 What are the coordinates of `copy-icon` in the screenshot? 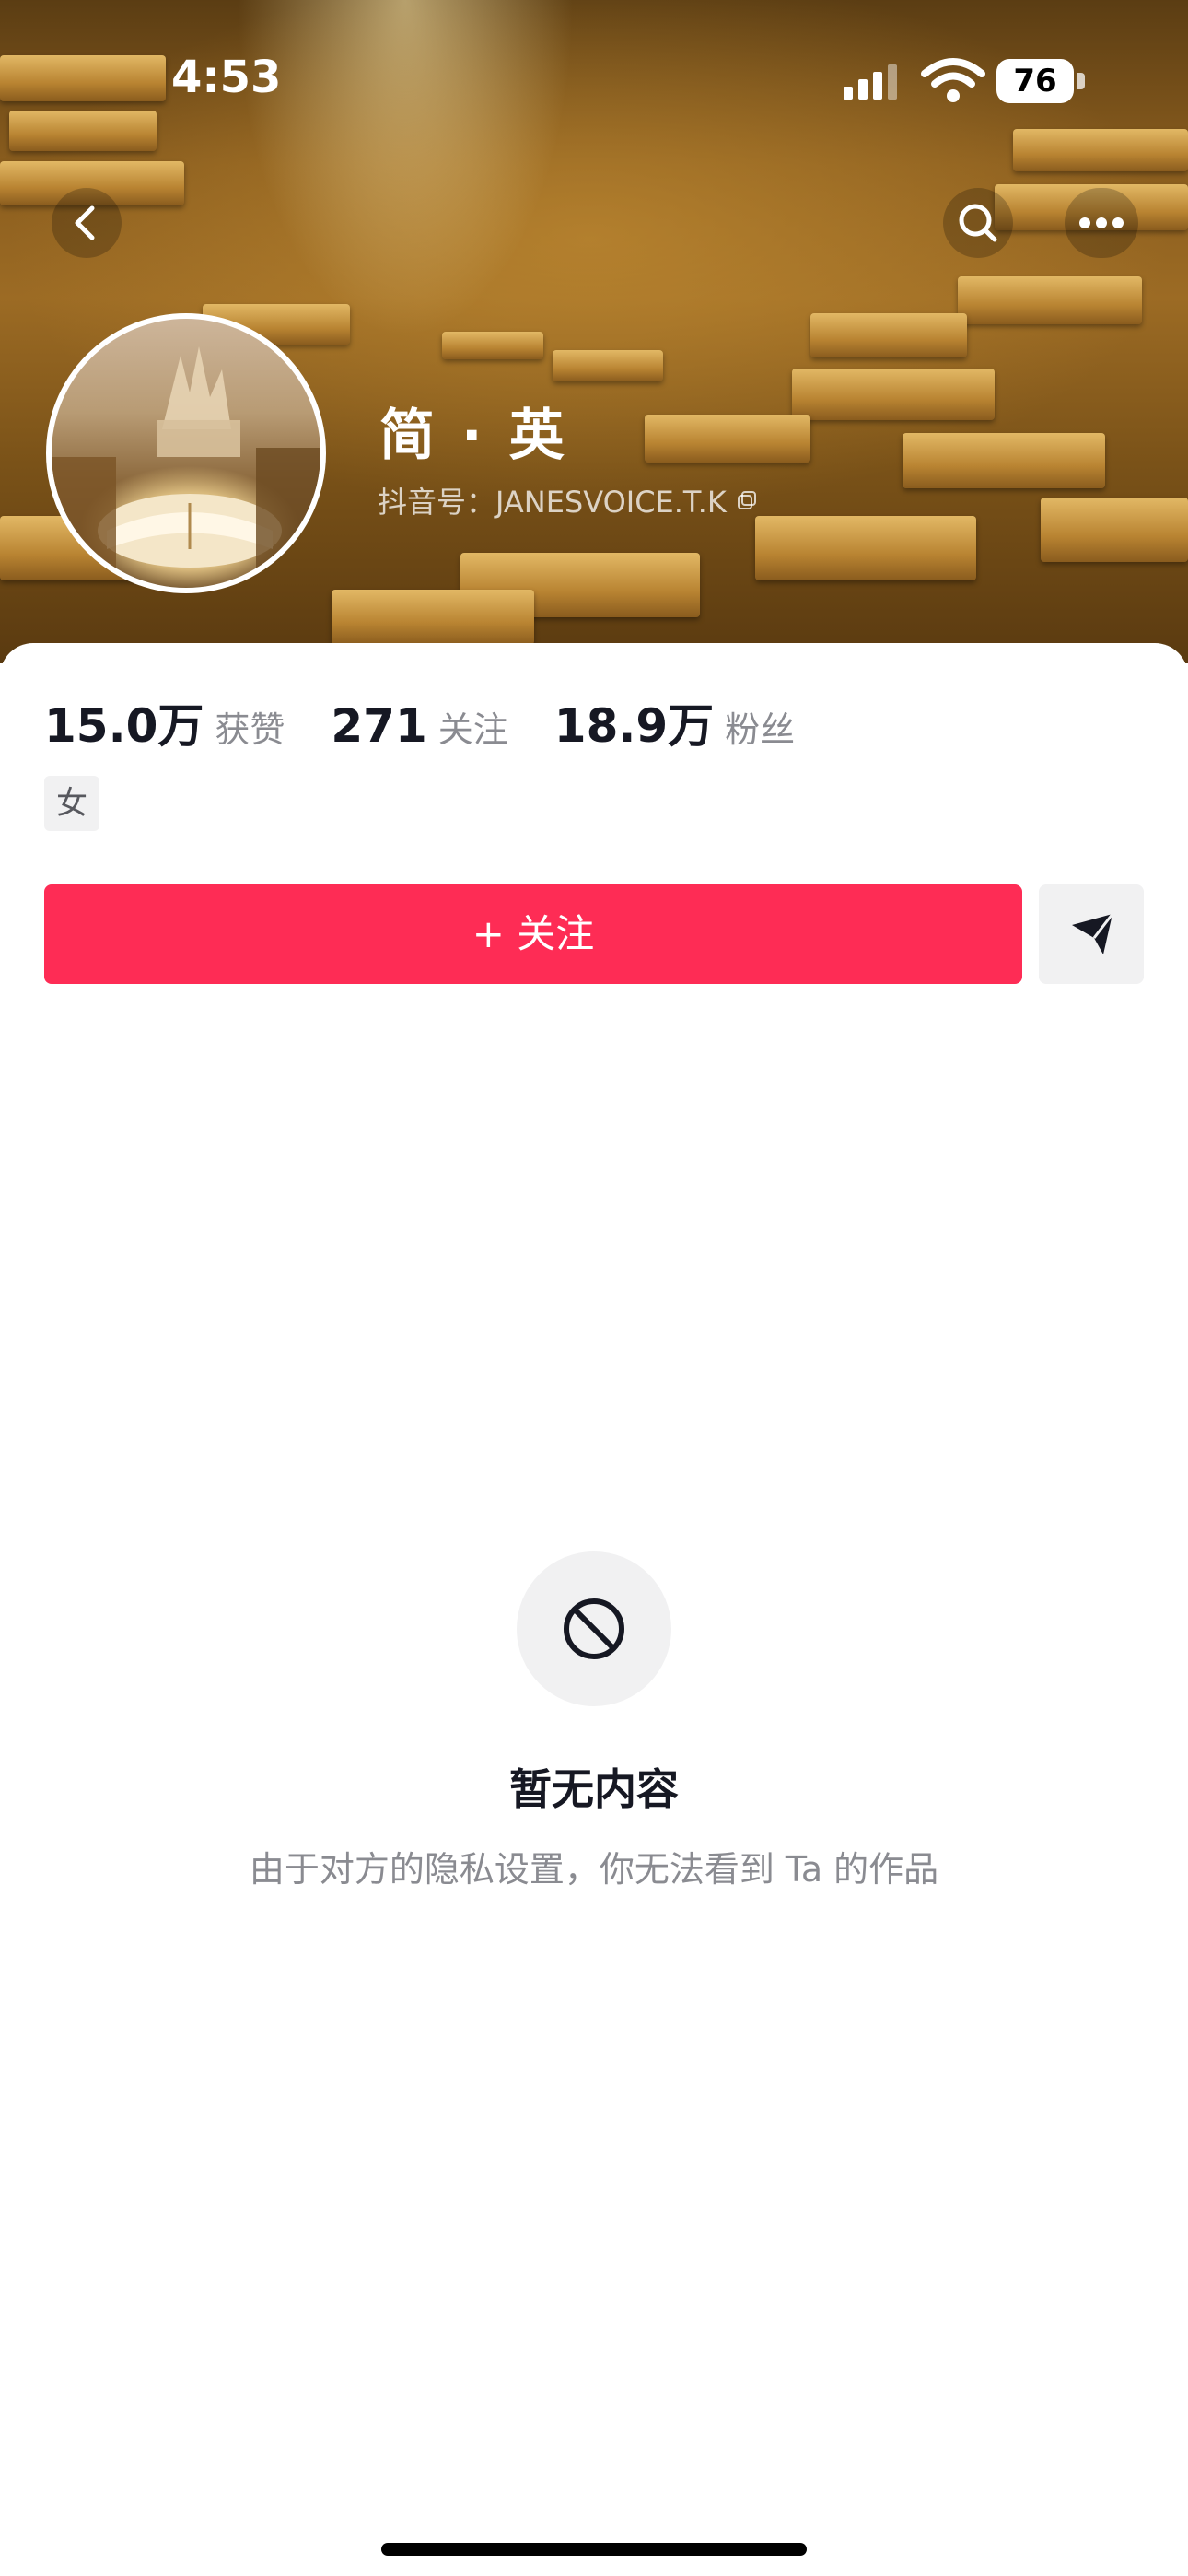 It's located at (747, 500).